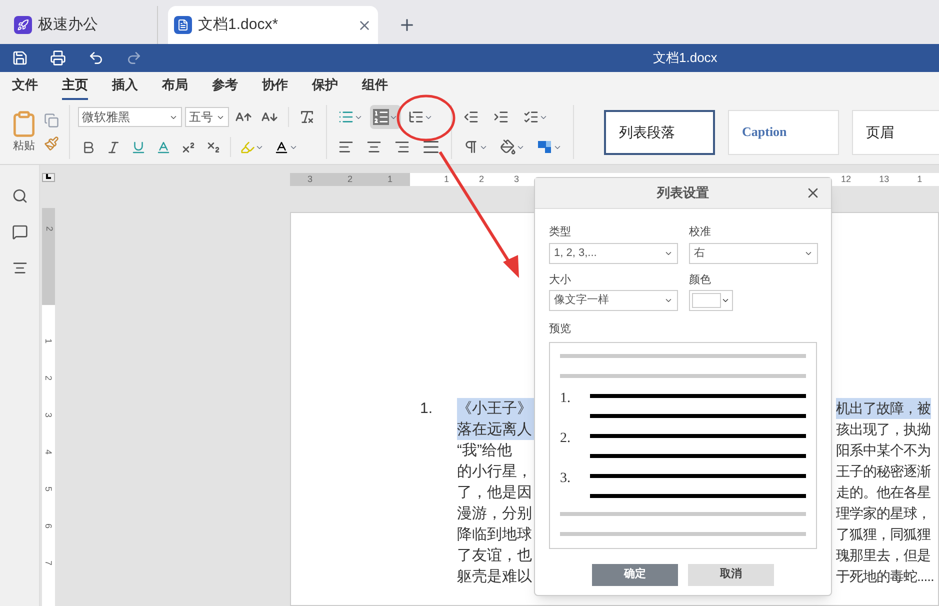 This screenshot has width=939, height=606. I want to click on decrease-indent-icon, so click(471, 117).